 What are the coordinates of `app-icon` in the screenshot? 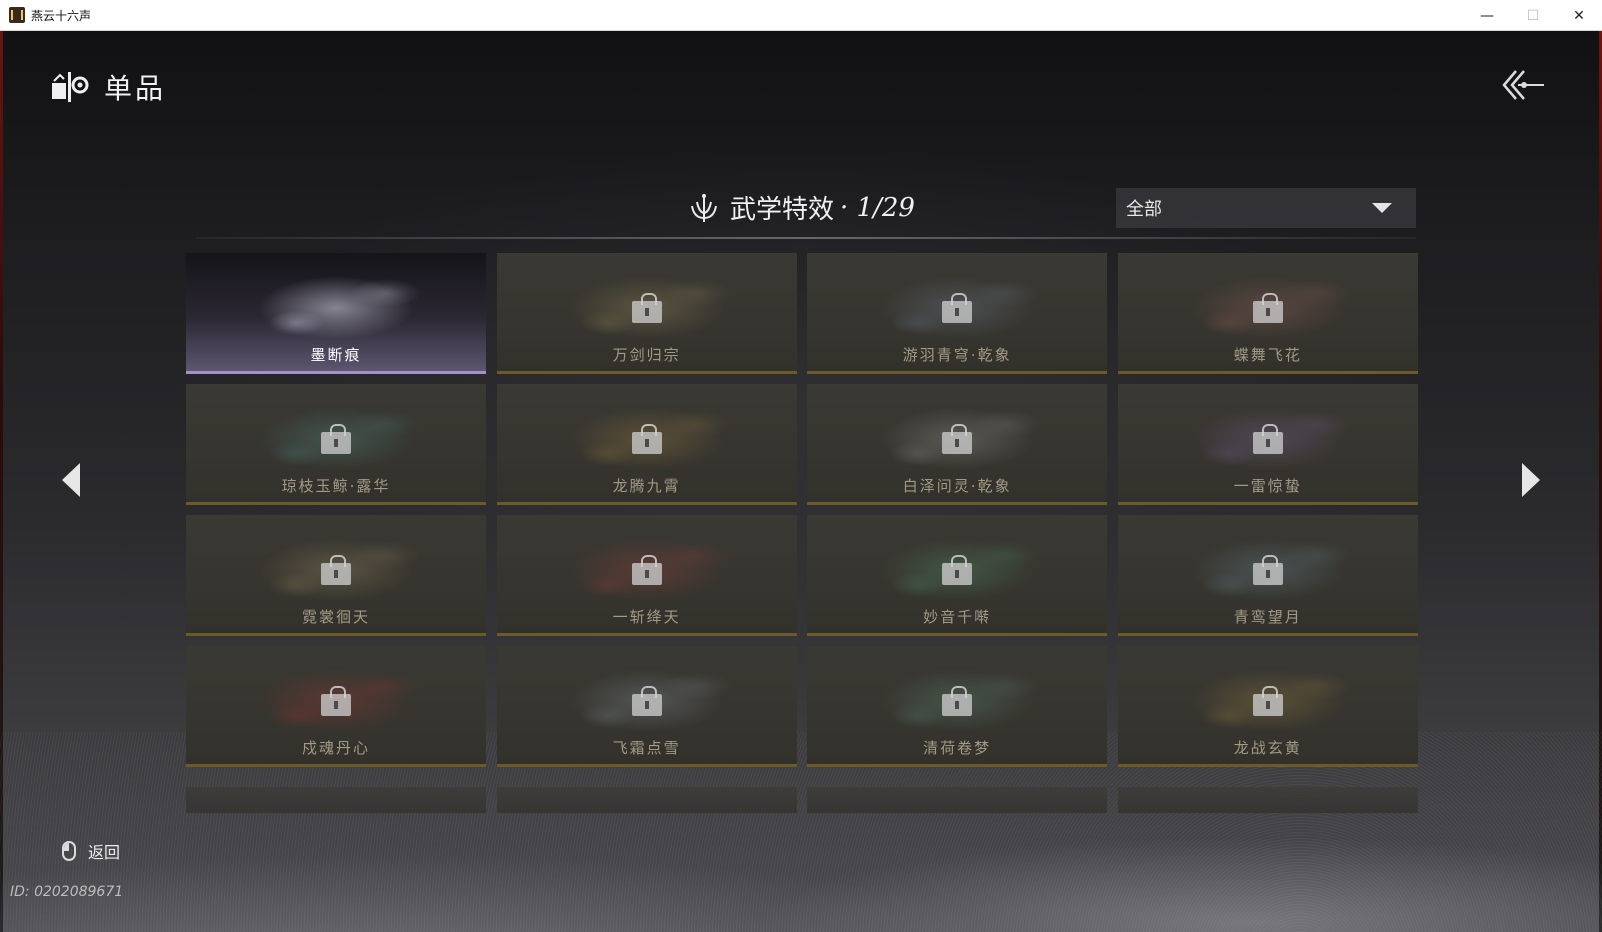 It's located at (17, 15).